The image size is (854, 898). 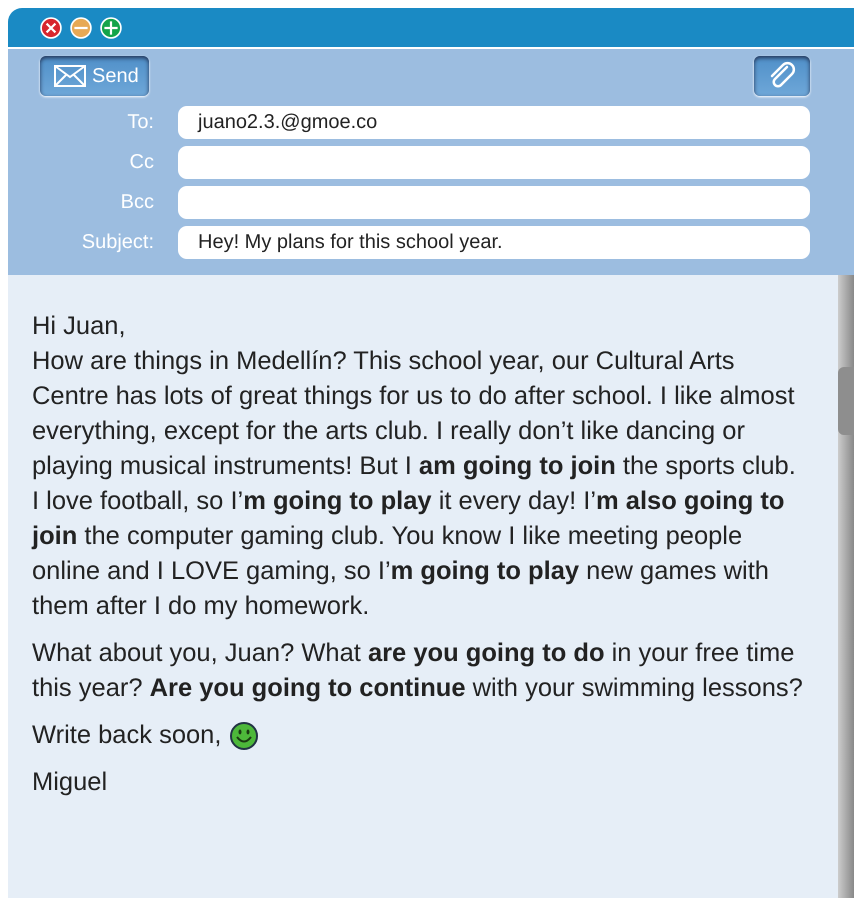 I want to click on field-label: Bcc, so click(x=137, y=202).